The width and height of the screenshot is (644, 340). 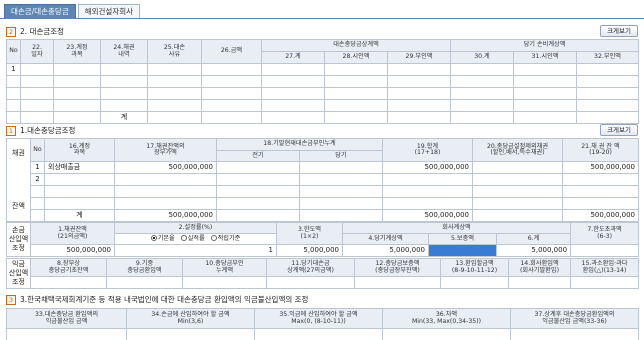 I want to click on c31-input, so click(x=545, y=69).